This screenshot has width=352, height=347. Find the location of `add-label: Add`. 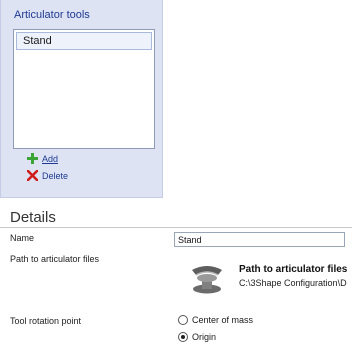

add-label: Add is located at coordinates (50, 158).